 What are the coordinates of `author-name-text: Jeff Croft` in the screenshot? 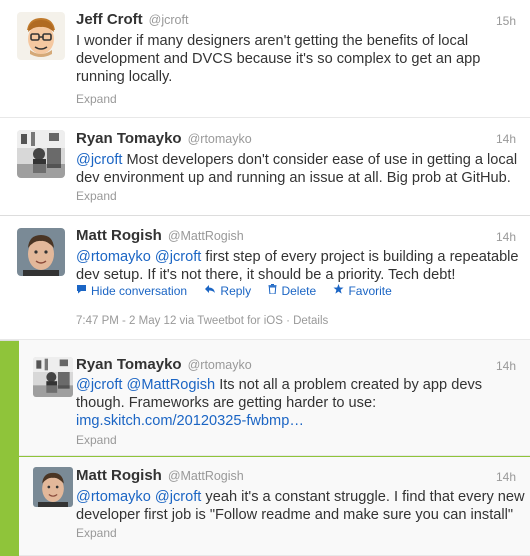 It's located at (109, 19).